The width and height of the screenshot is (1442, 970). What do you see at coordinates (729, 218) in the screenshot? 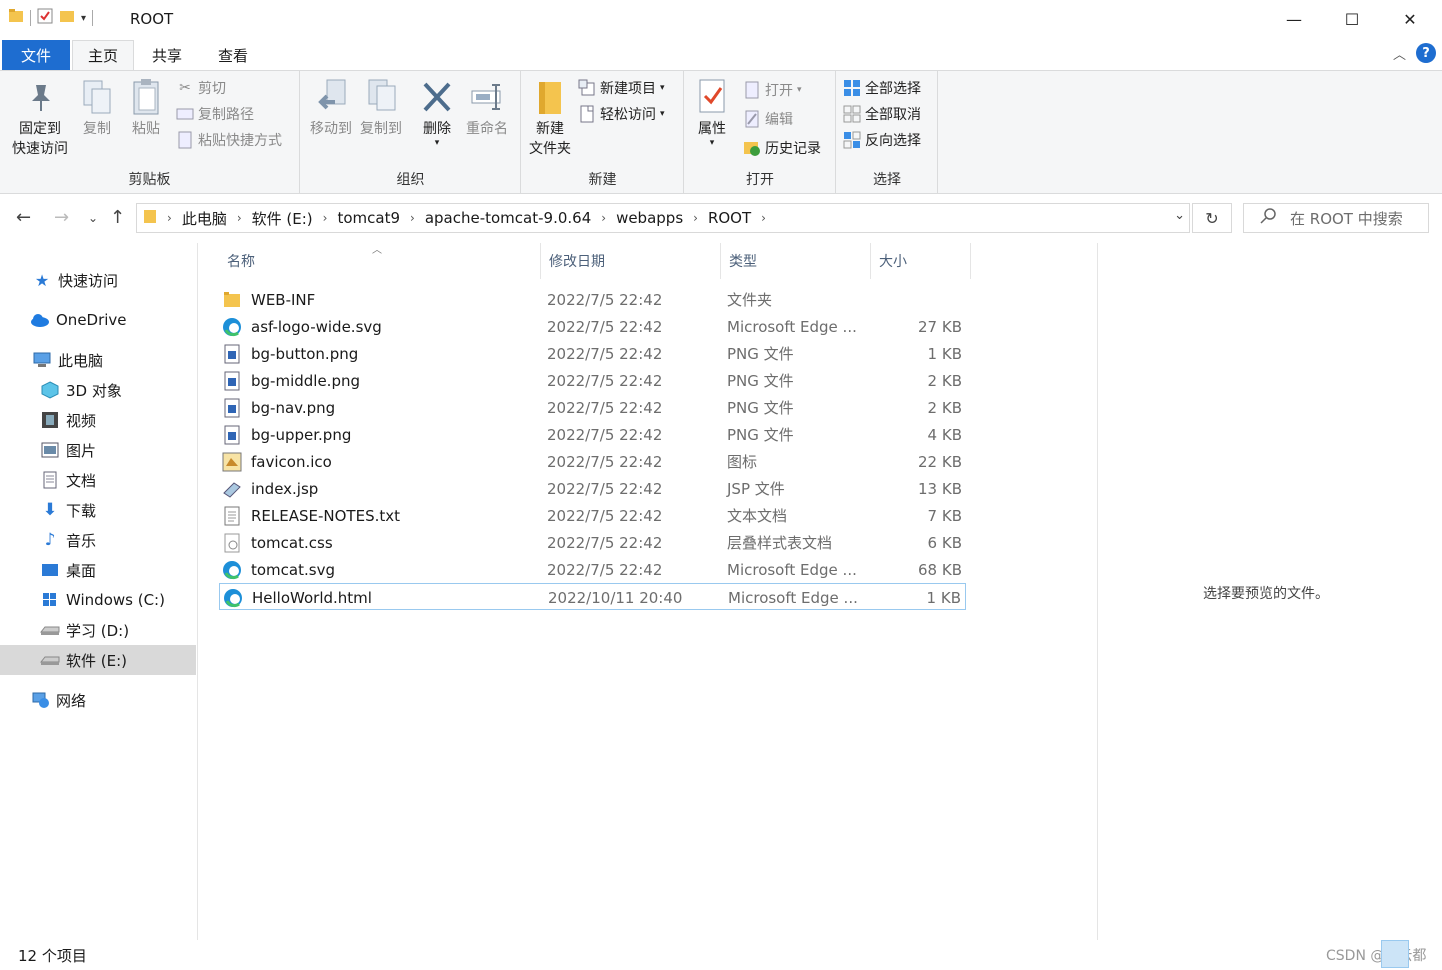
I see `breadcrumb-root: ROOT` at bounding box center [729, 218].